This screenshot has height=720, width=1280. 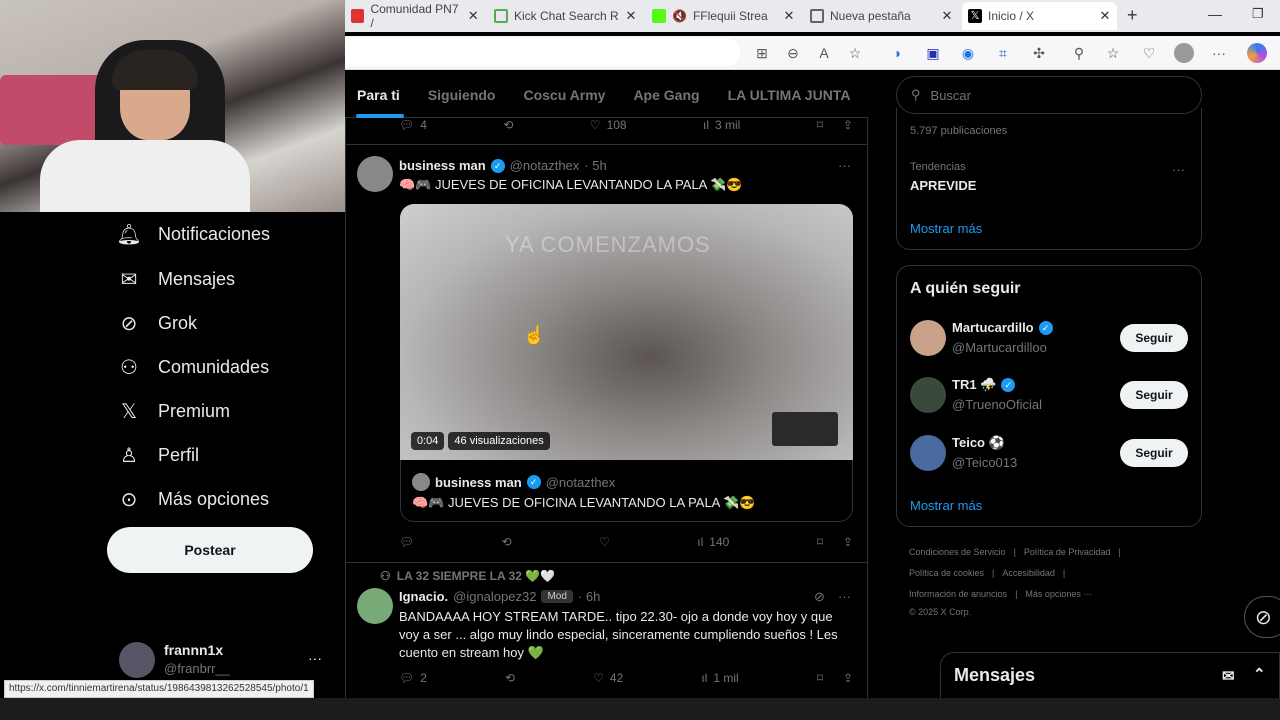 What do you see at coordinates (406, 542) in the screenshot?
I see `reply-button: 💬︎` at bounding box center [406, 542].